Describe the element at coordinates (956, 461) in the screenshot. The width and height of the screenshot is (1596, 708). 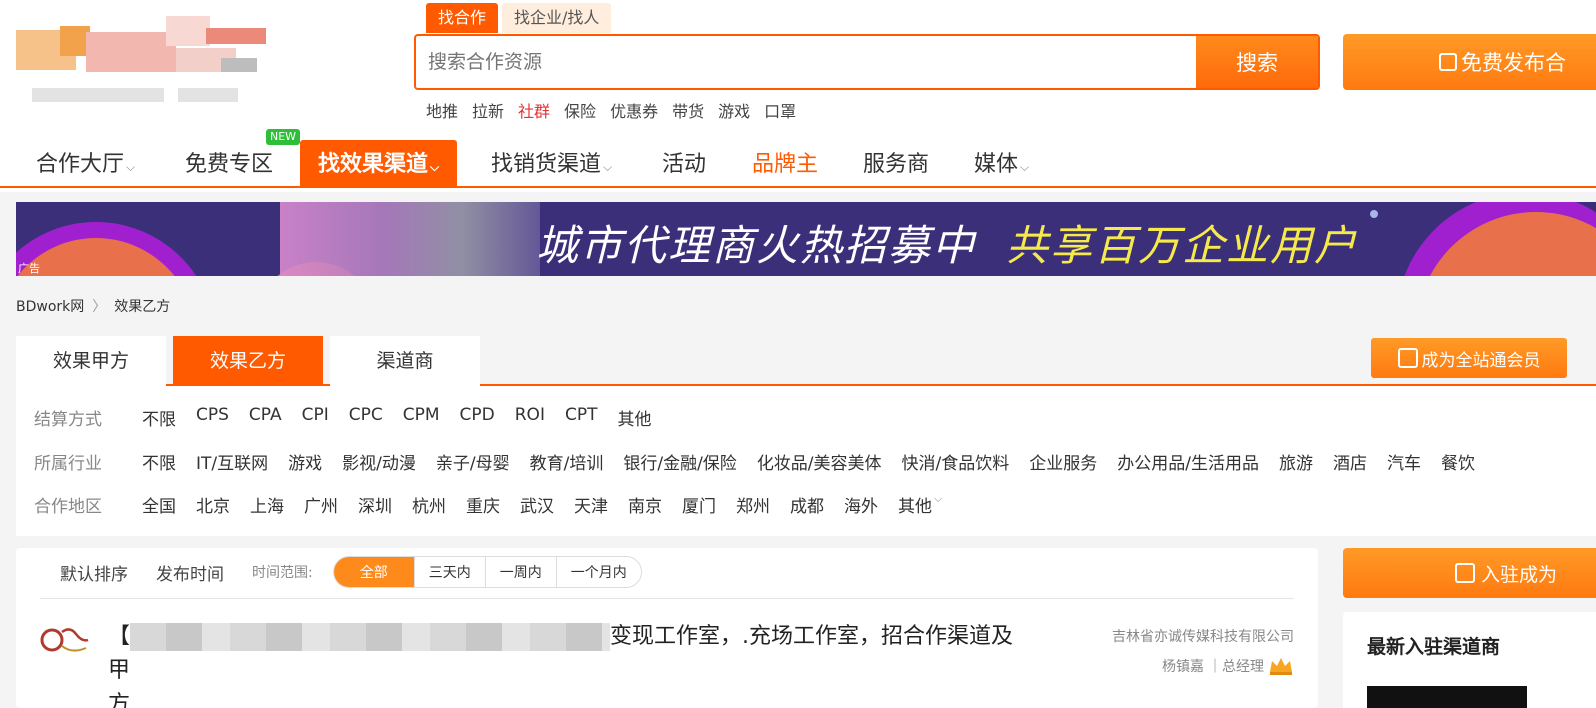
I see `filter-option: 快消/食品饮料` at that location.